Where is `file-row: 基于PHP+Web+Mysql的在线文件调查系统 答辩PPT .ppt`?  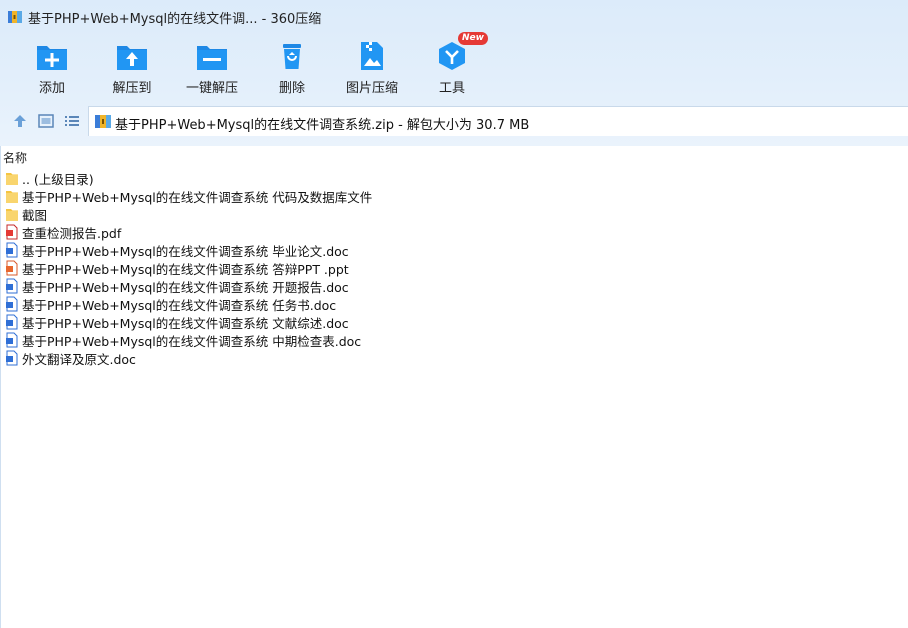 file-row: 基于PHP+Web+Mysql的在线文件调查系统 答辩PPT .ppt is located at coordinates (355, 268).